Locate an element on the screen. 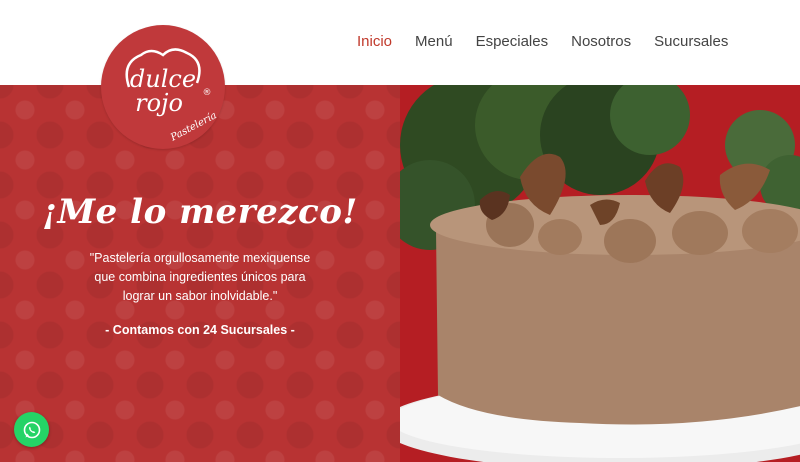  brand-logo: dulce rojo ® Pastelería is located at coordinates (163, 87).